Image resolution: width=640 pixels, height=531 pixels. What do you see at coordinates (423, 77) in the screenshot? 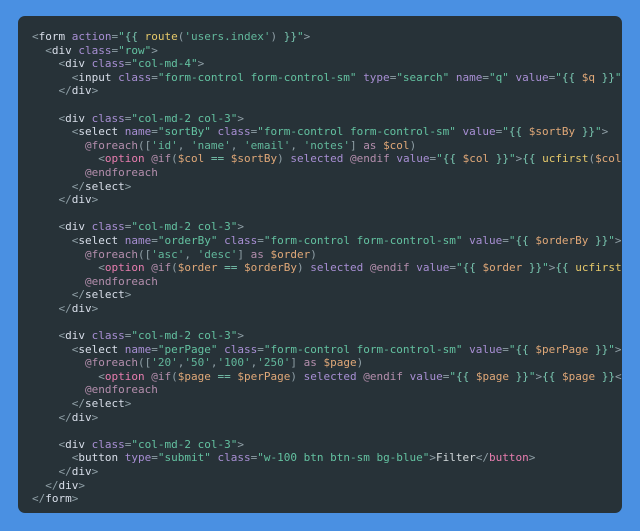
I see `token-str: "search"` at bounding box center [423, 77].